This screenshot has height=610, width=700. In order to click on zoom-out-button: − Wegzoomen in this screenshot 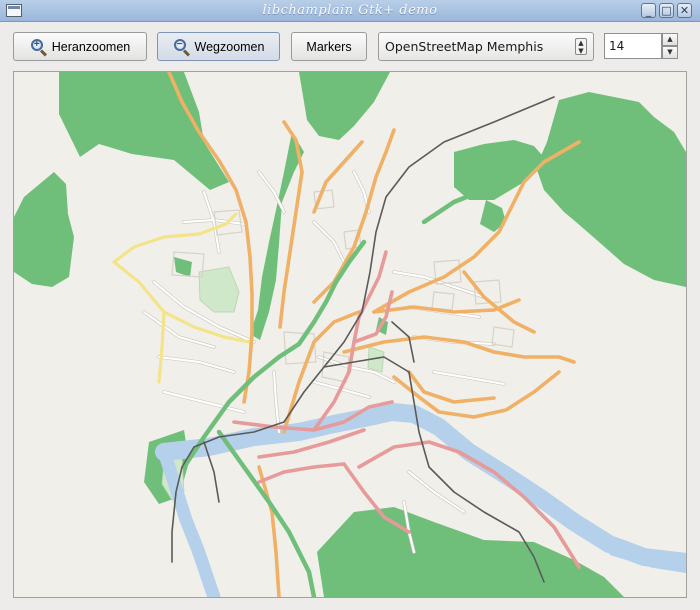, I will do `click(218, 46)`.